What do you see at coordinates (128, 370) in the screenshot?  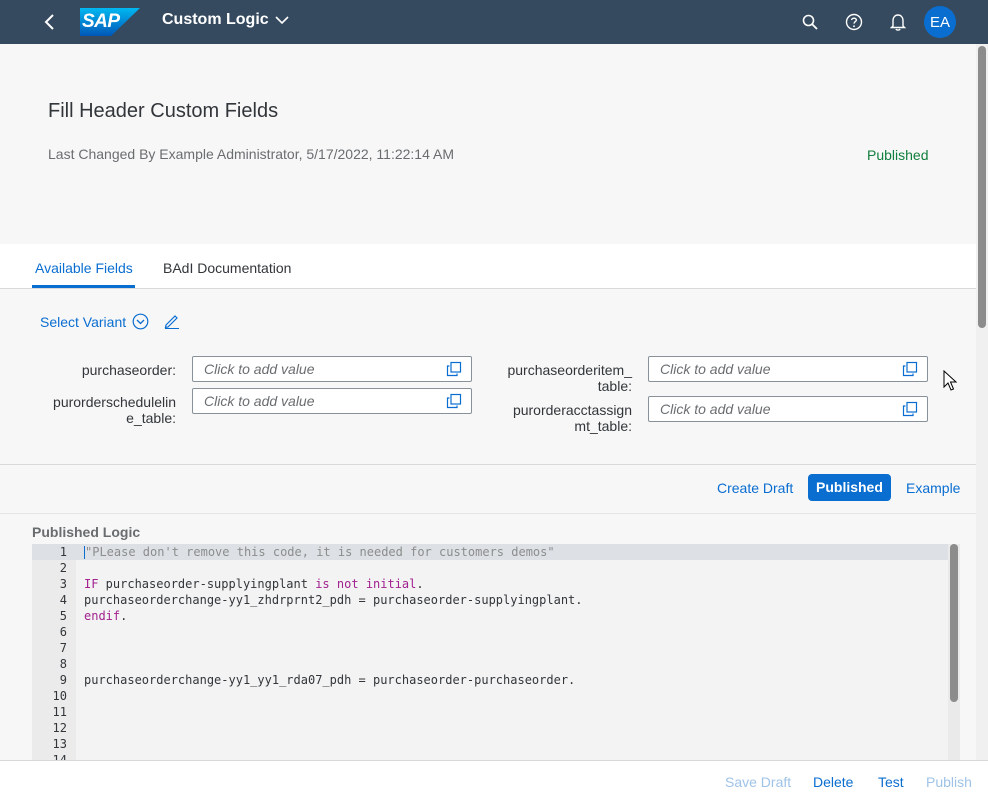 I see `purchaseorder-label-text: purchaseorder:` at bounding box center [128, 370].